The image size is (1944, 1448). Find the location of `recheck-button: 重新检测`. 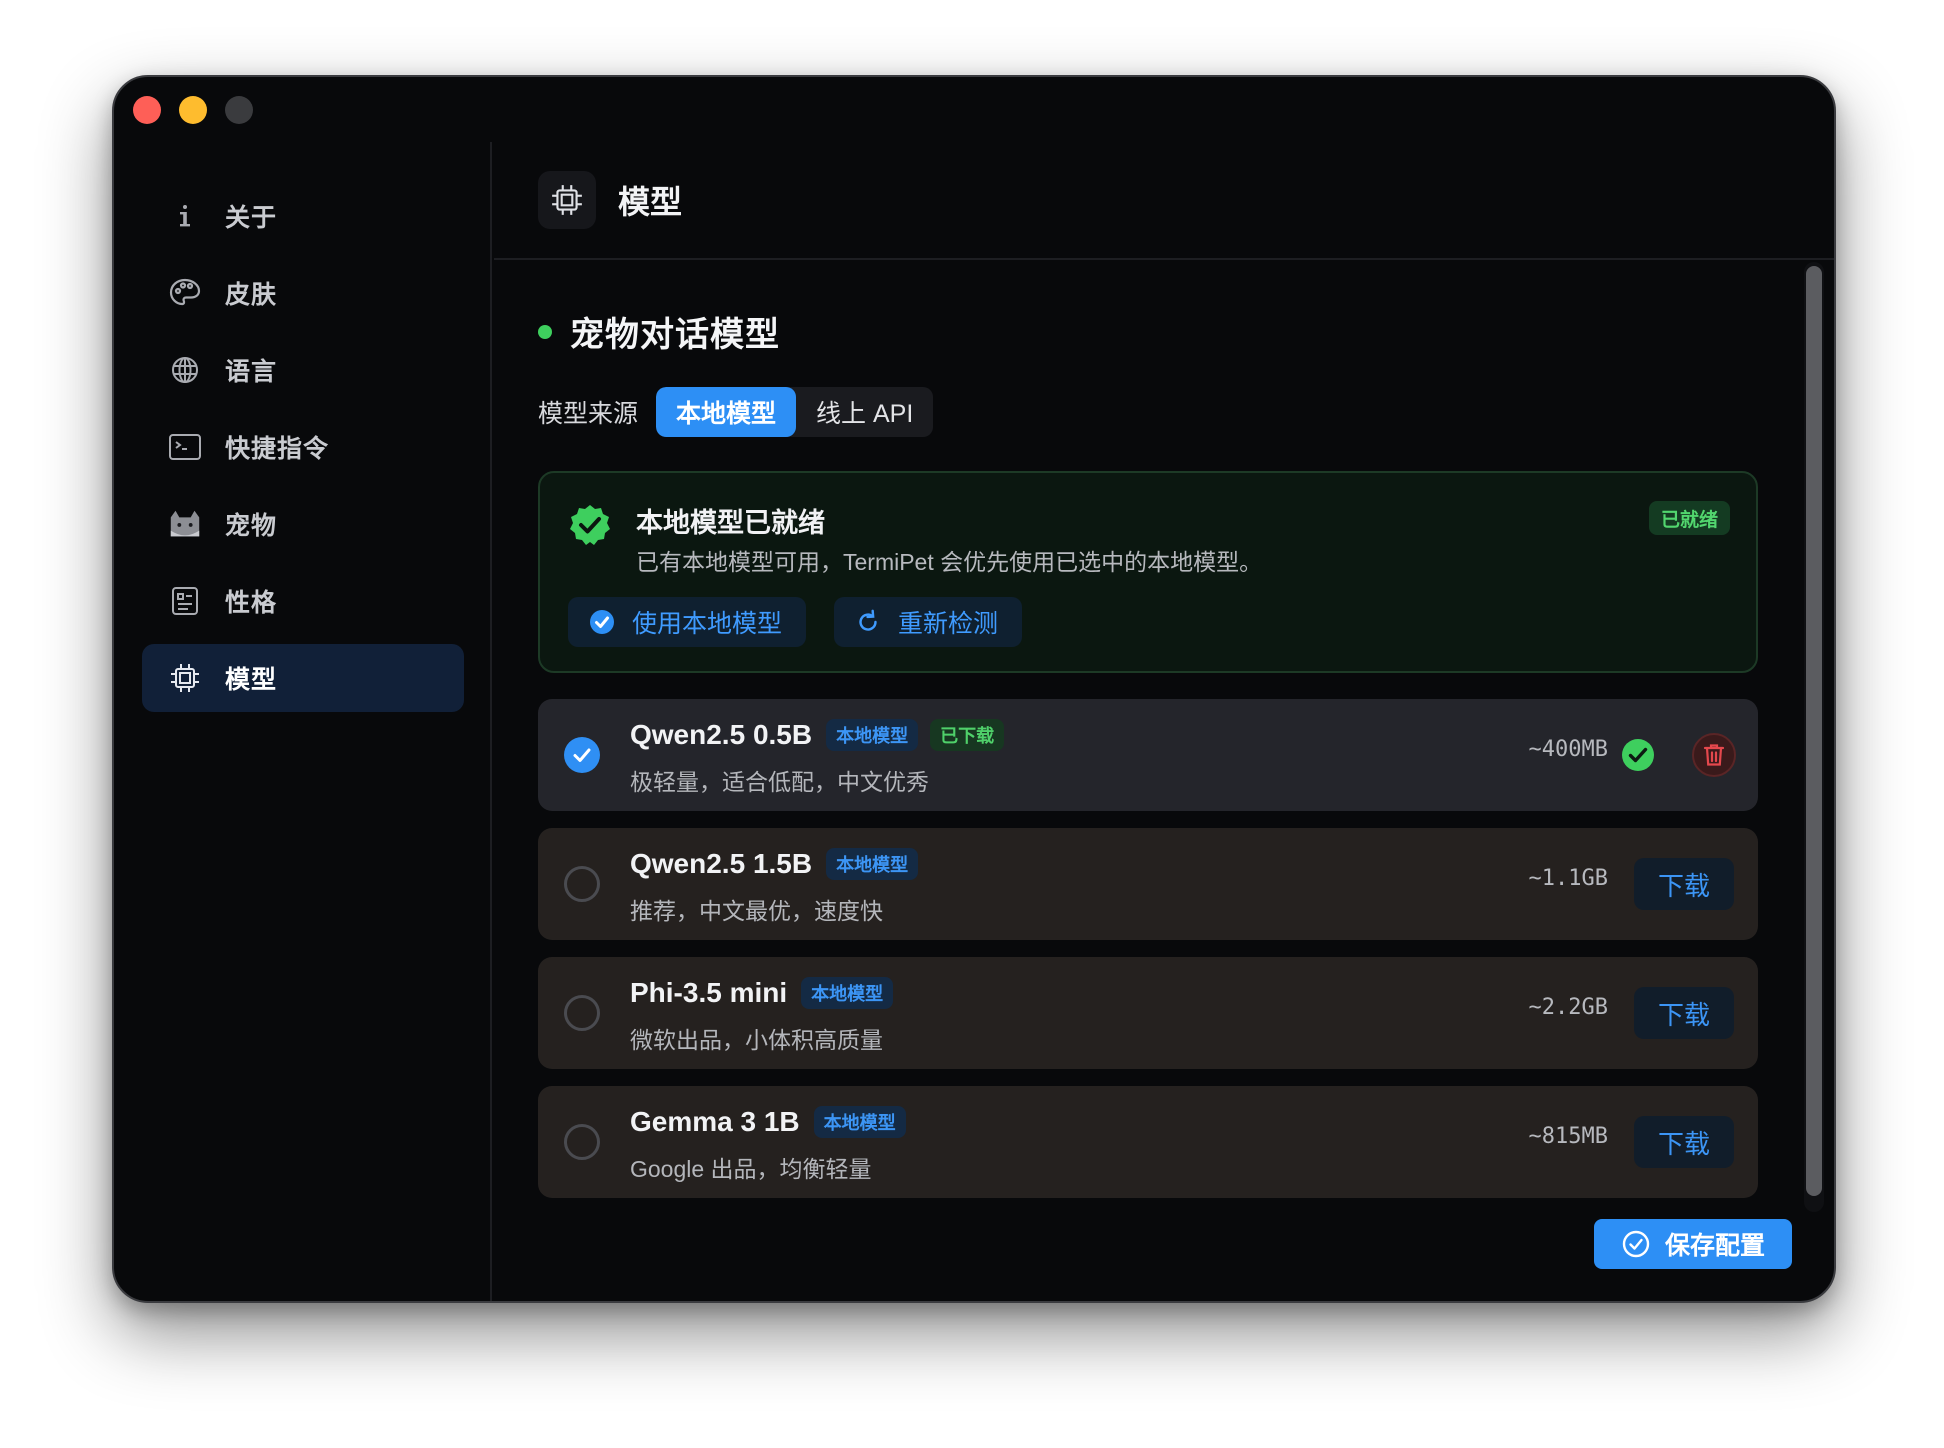

recheck-button: 重新检测 is located at coordinates (928, 622).